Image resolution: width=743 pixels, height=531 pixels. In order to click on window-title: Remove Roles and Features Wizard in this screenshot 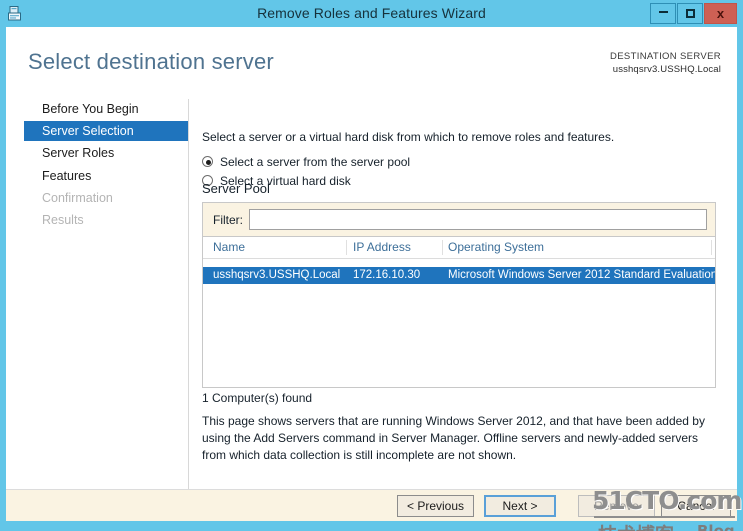, I will do `click(371, 13)`.